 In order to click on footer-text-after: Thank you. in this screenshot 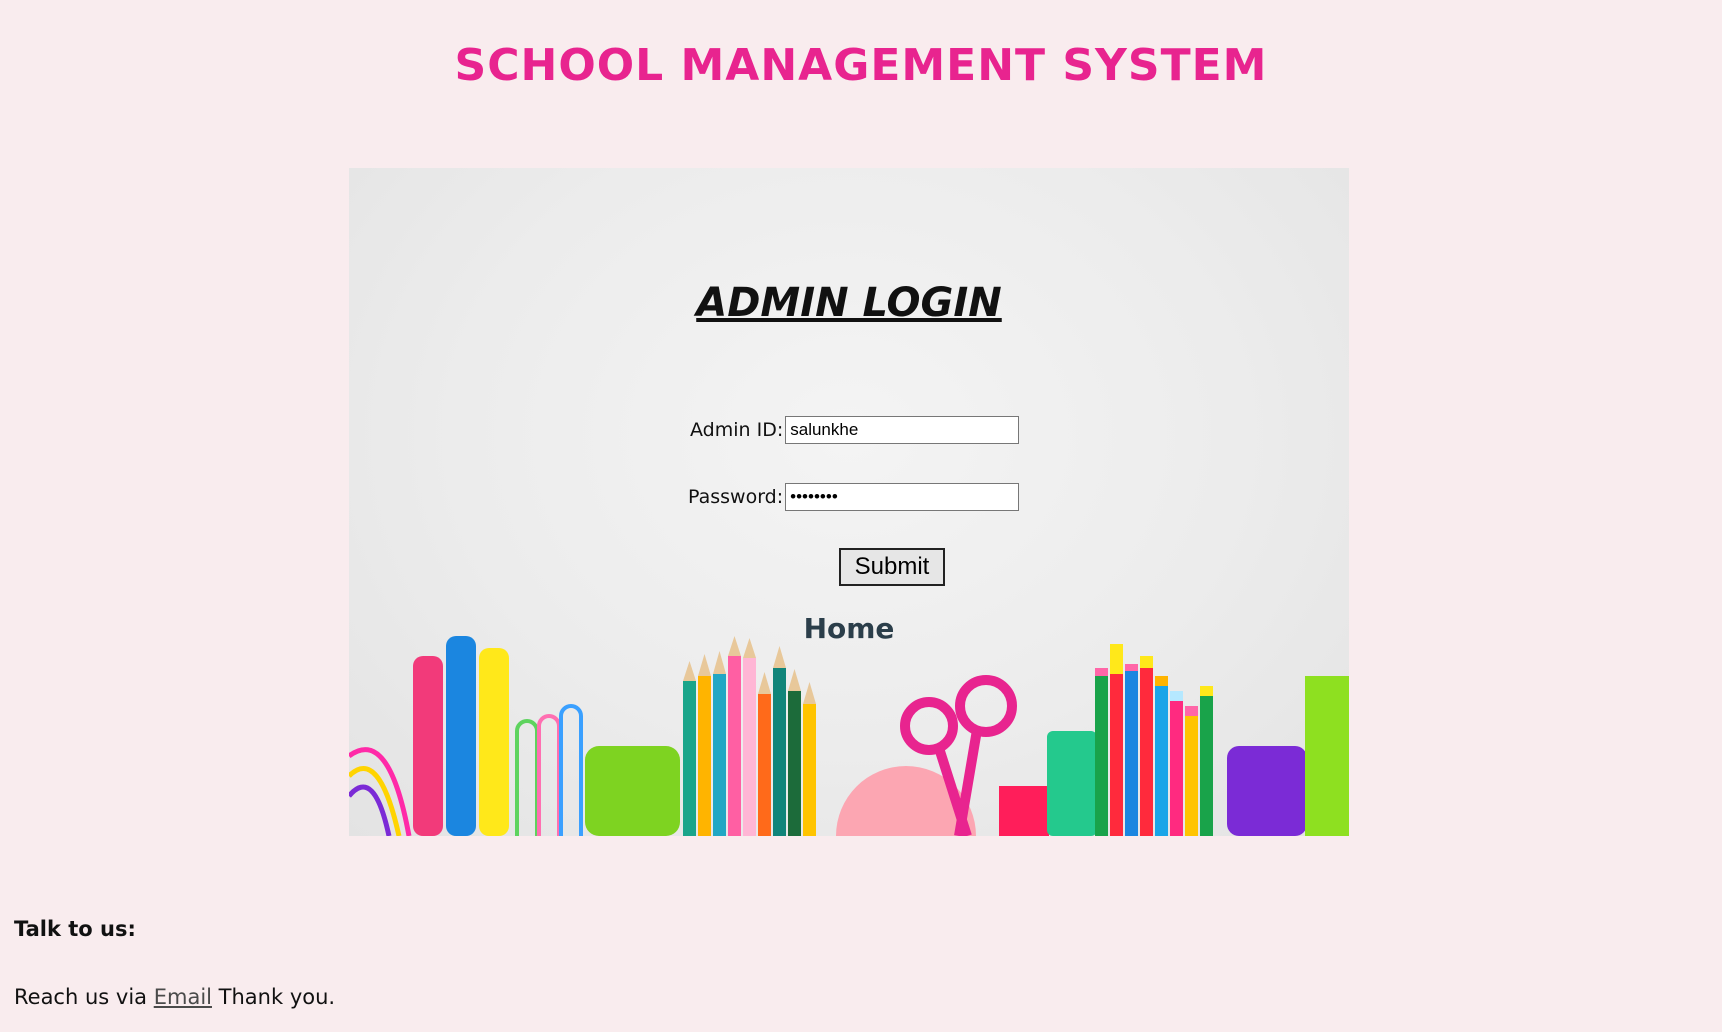, I will do `click(277, 997)`.